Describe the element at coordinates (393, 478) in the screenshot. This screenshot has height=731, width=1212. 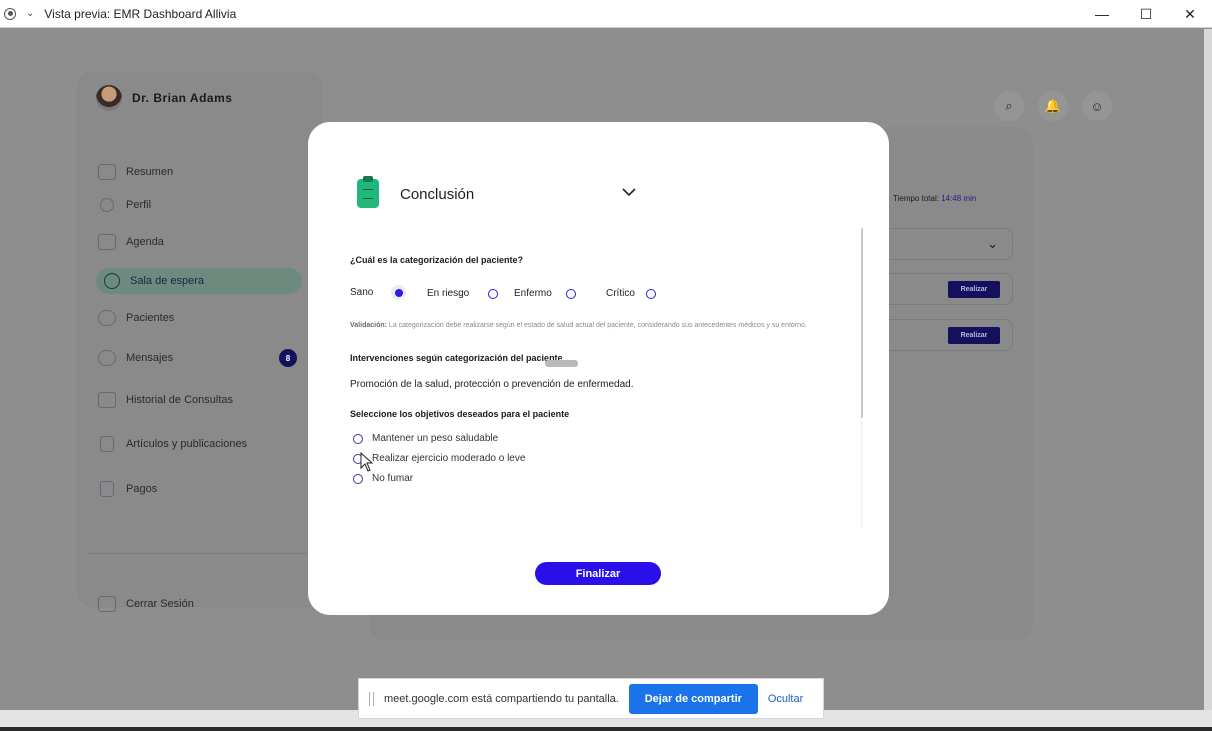
I see `goal-label: No fumar` at that location.